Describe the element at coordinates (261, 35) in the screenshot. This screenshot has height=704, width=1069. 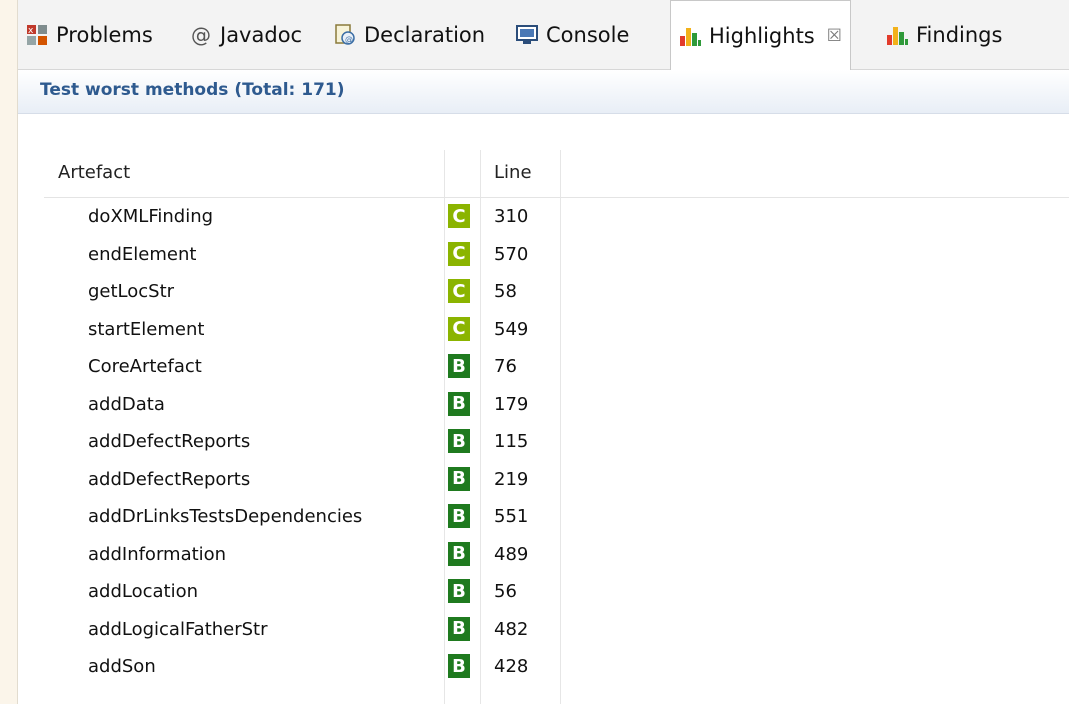
I see `tab-label: Javadoc` at that location.